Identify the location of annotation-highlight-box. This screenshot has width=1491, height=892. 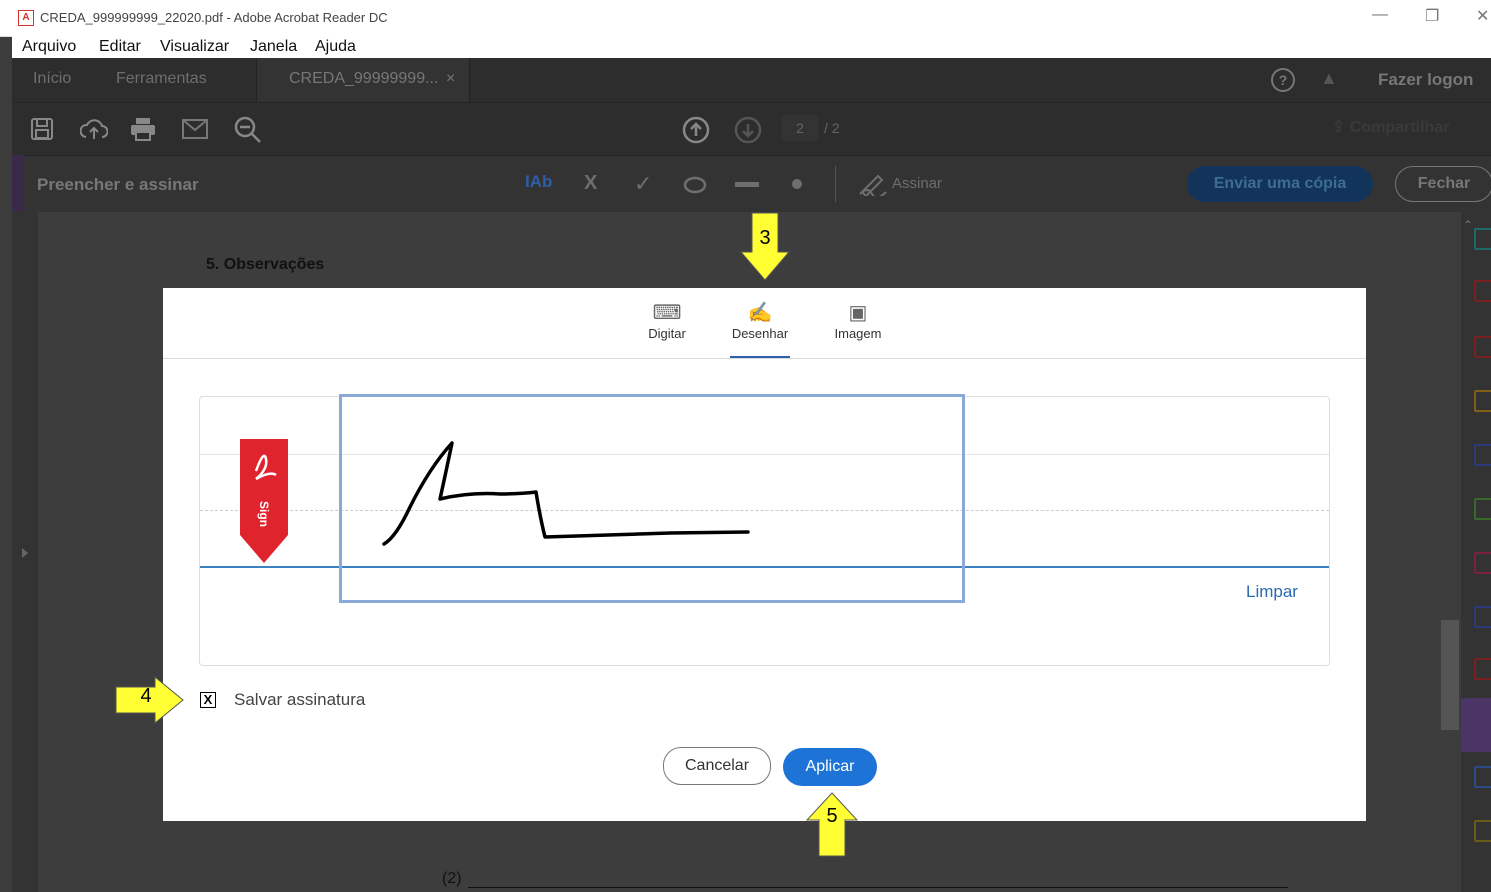
(652, 498).